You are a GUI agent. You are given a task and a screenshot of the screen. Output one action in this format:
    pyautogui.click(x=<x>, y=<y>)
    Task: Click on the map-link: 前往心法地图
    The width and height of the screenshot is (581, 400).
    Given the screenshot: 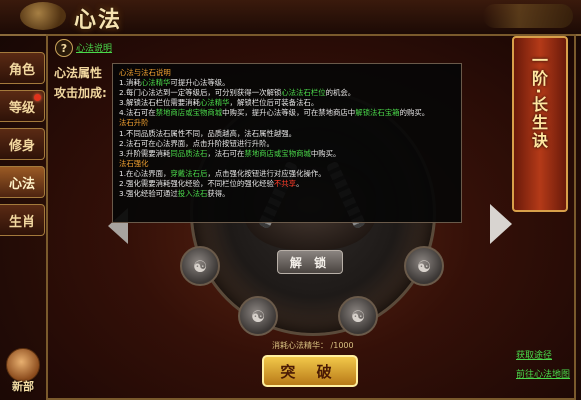 What is the action you would take?
    pyautogui.click(x=543, y=373)
    